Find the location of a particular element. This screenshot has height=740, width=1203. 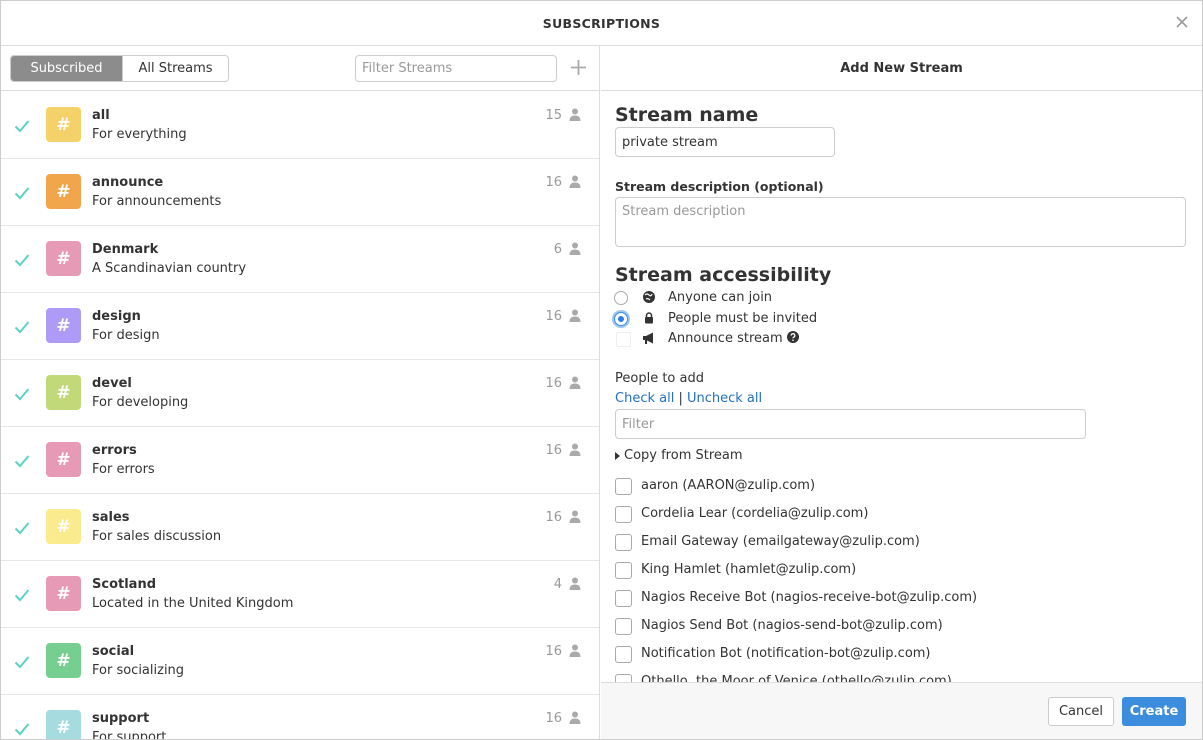

stream-name: Denmark is located at coordinates (125, 249).